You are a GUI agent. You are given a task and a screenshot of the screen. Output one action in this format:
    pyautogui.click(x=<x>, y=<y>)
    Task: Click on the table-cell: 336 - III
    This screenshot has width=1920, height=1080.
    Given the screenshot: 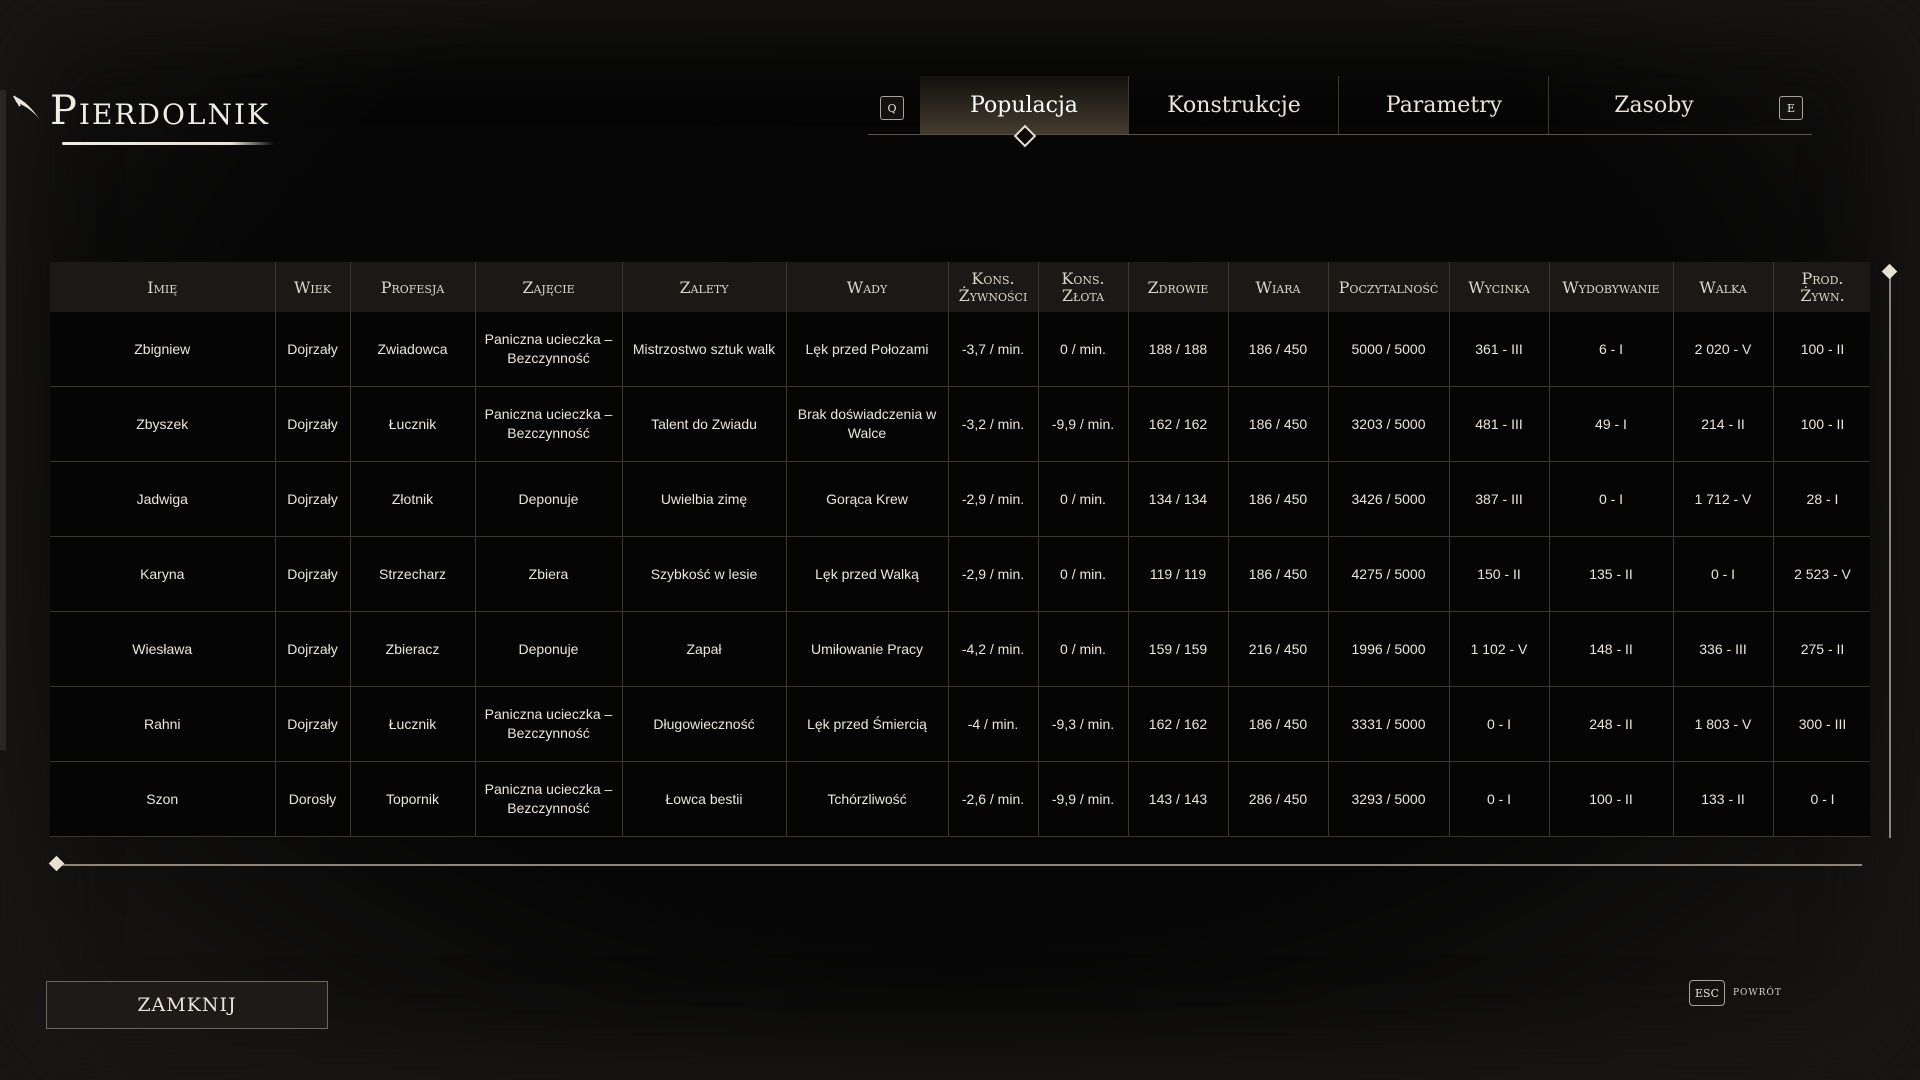 What is the action you would take?
    pyautogui.click(x=1723, y=649)
    